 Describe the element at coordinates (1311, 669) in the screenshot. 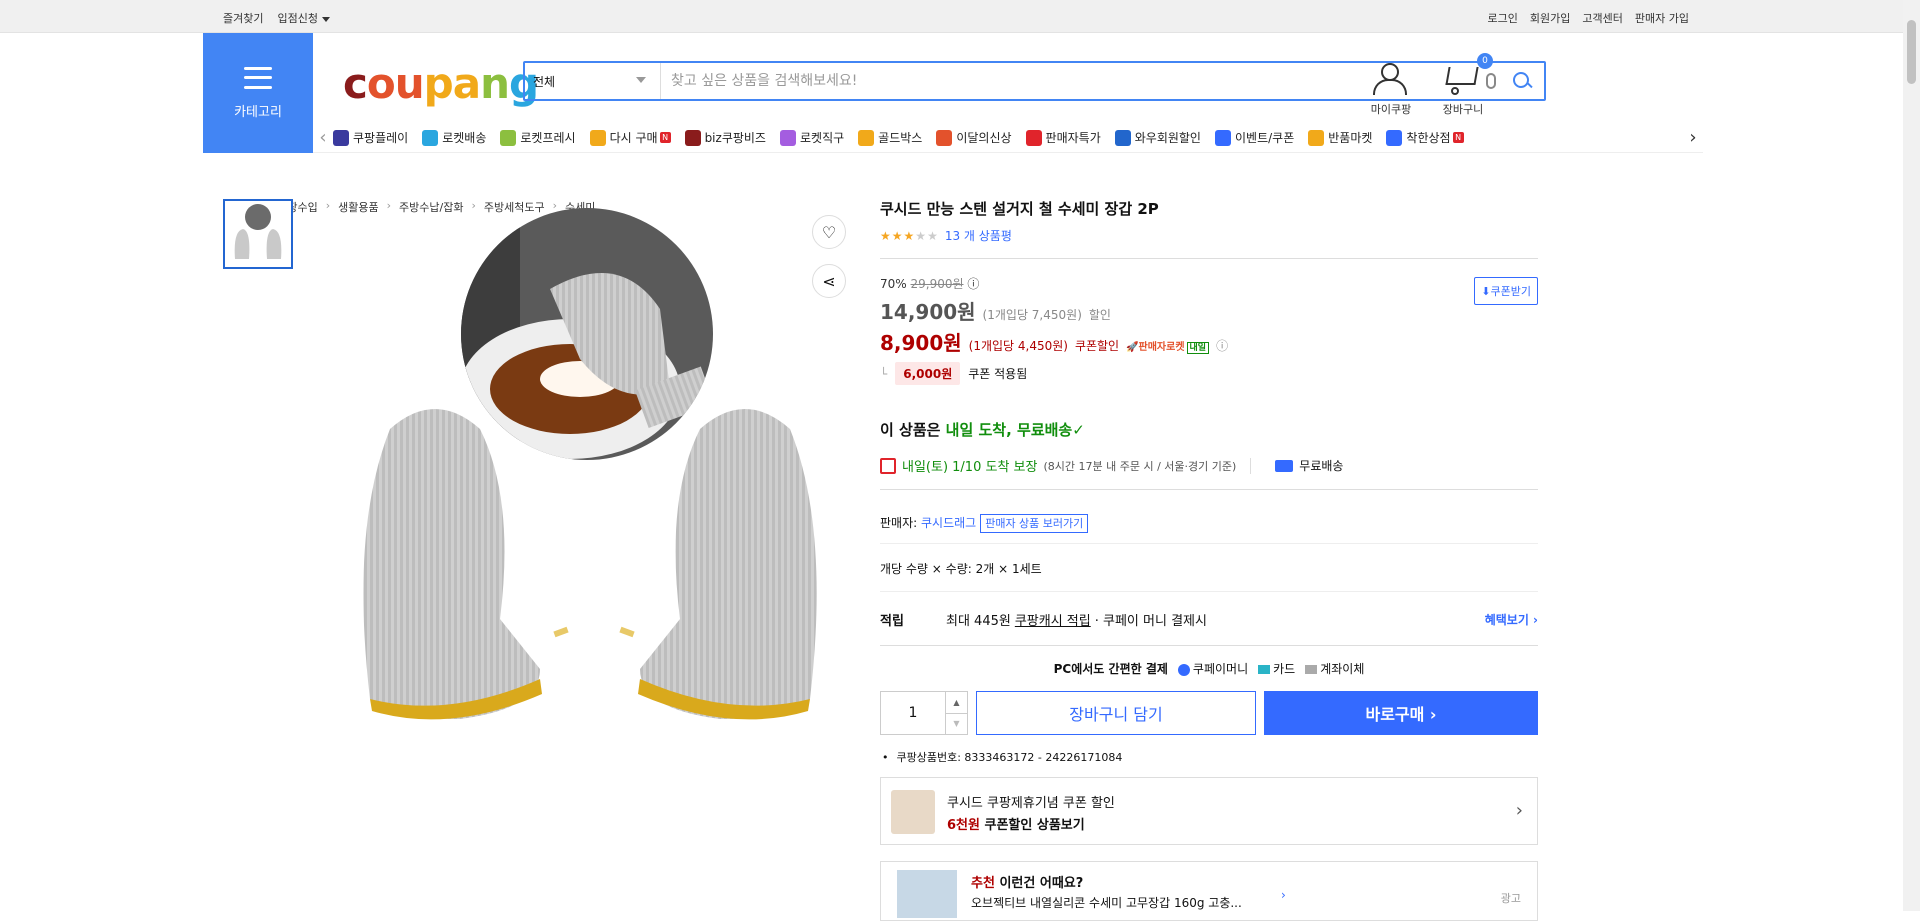

I see `bank-icon` at that location.